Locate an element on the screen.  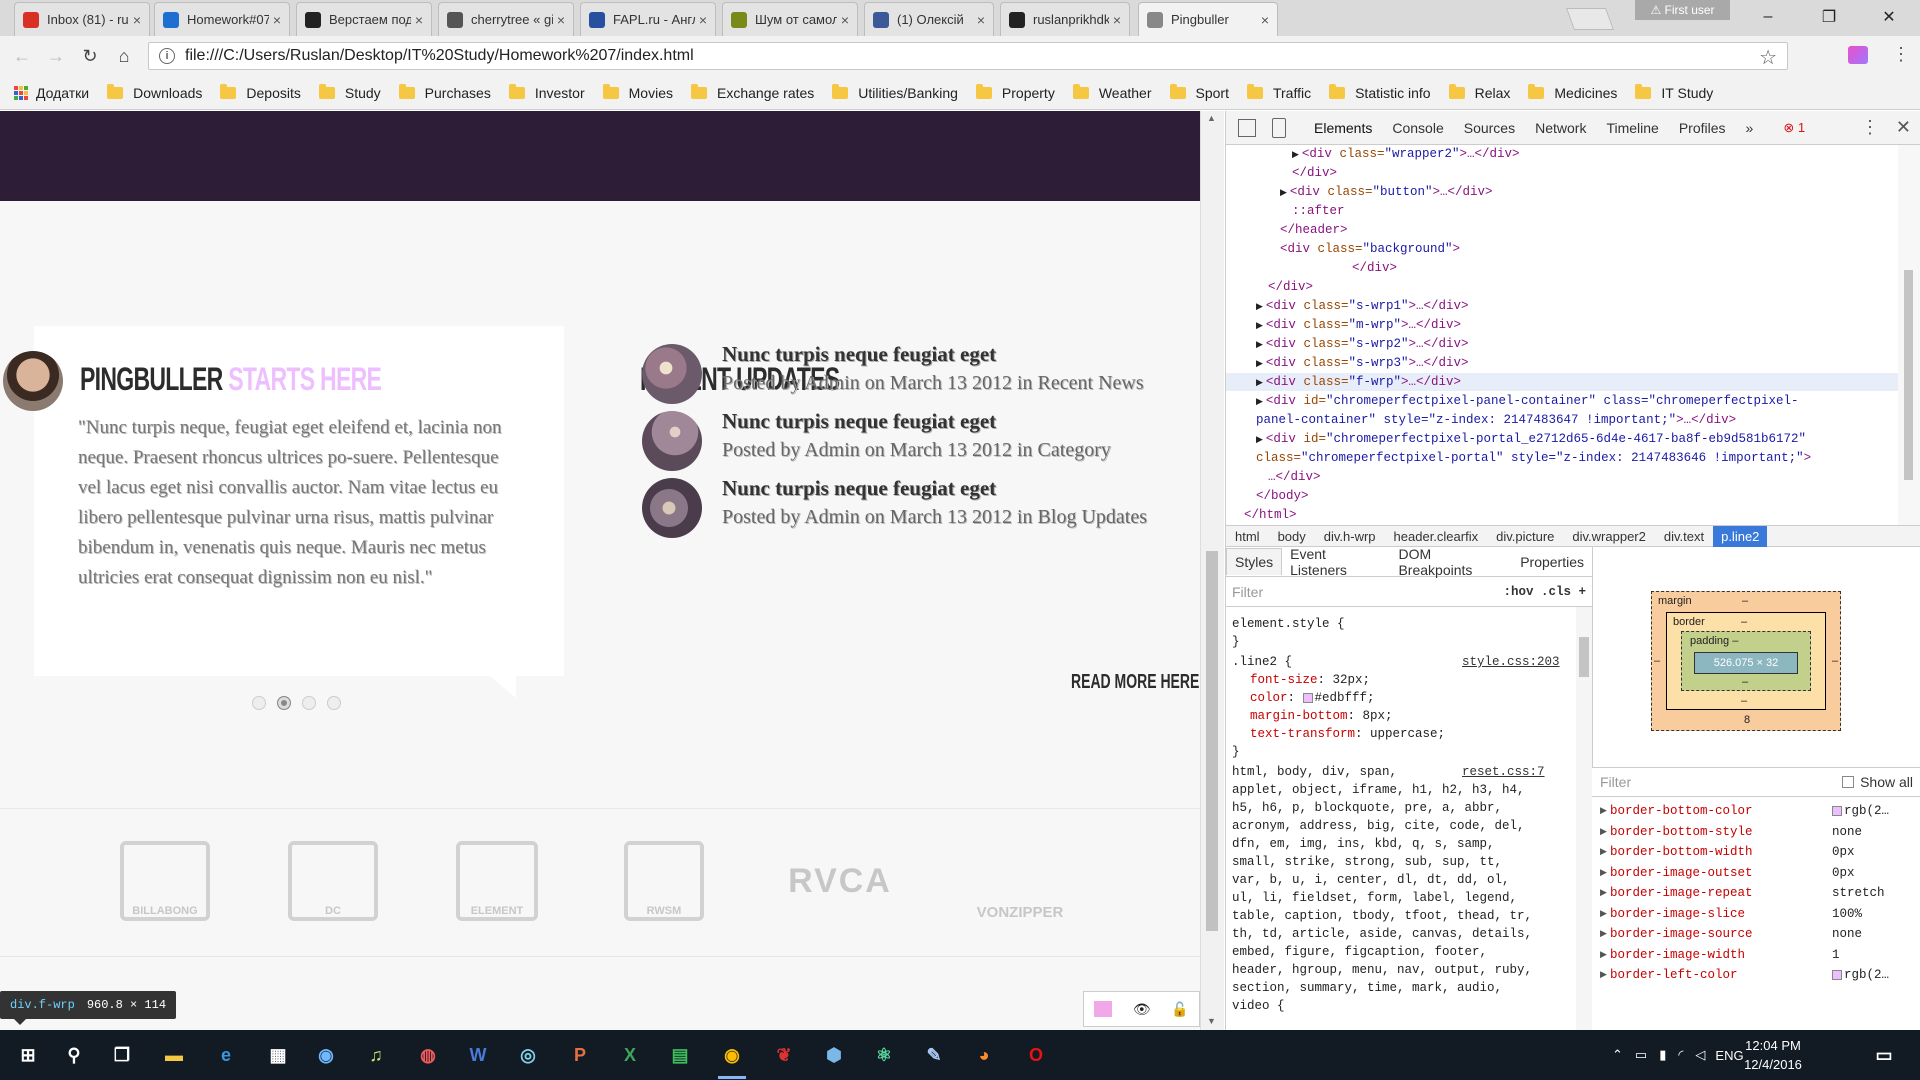
profile-button: ⚠ First user is located at coordinates (1682, 10).